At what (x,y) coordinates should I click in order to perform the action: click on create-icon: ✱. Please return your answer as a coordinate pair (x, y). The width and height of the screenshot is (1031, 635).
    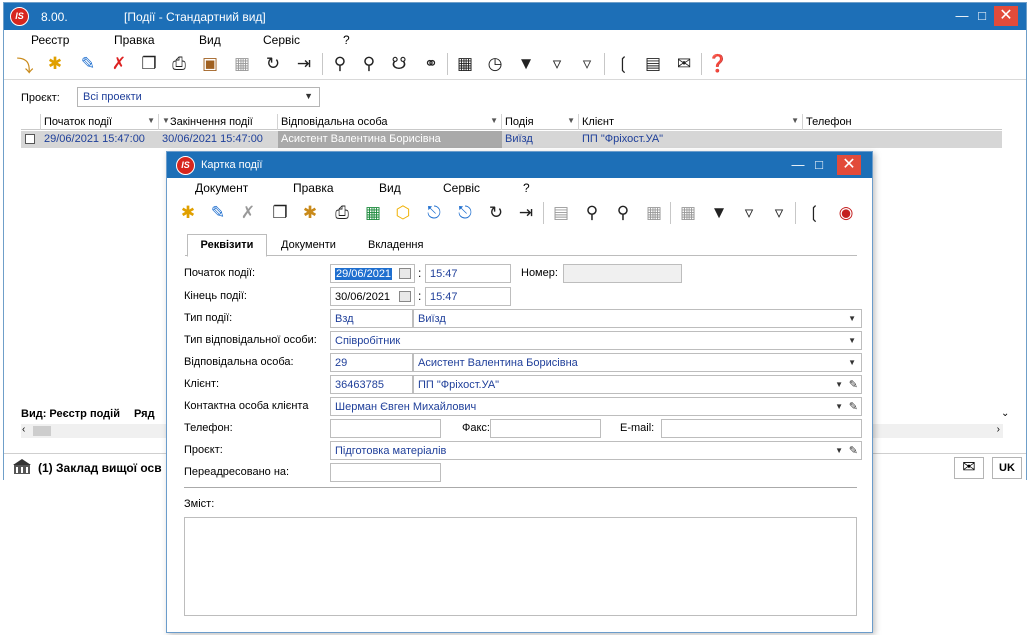
    Looking at the image, I should click on (55, 64).